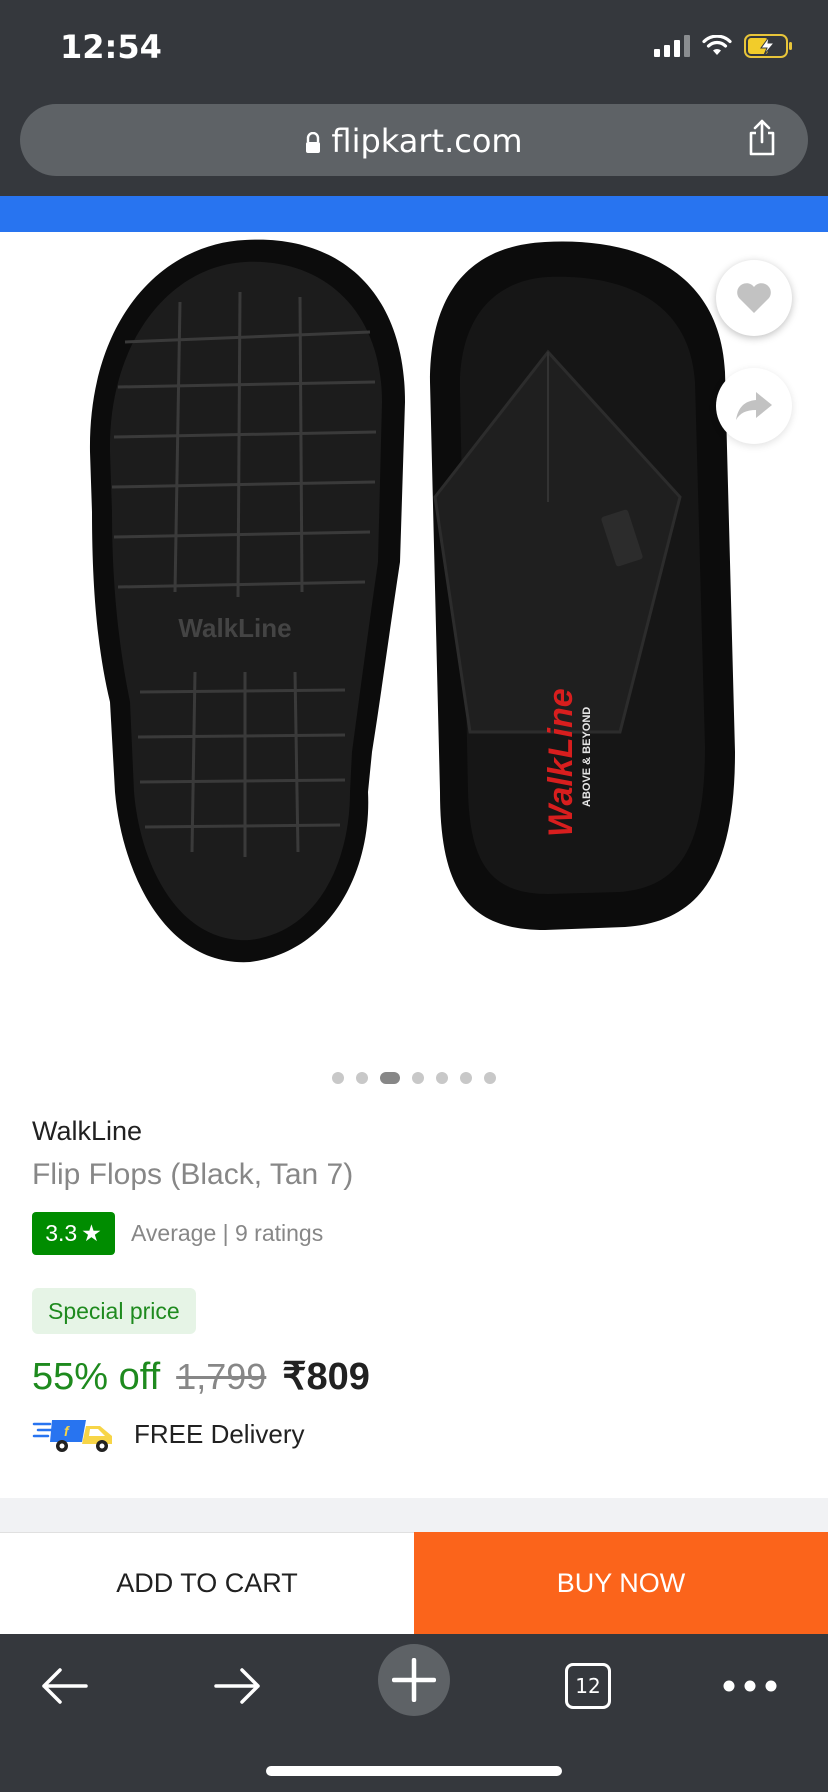 The image size is (828, 1792). I want to click on new-tab-plus-icon, so click(414, 1680).